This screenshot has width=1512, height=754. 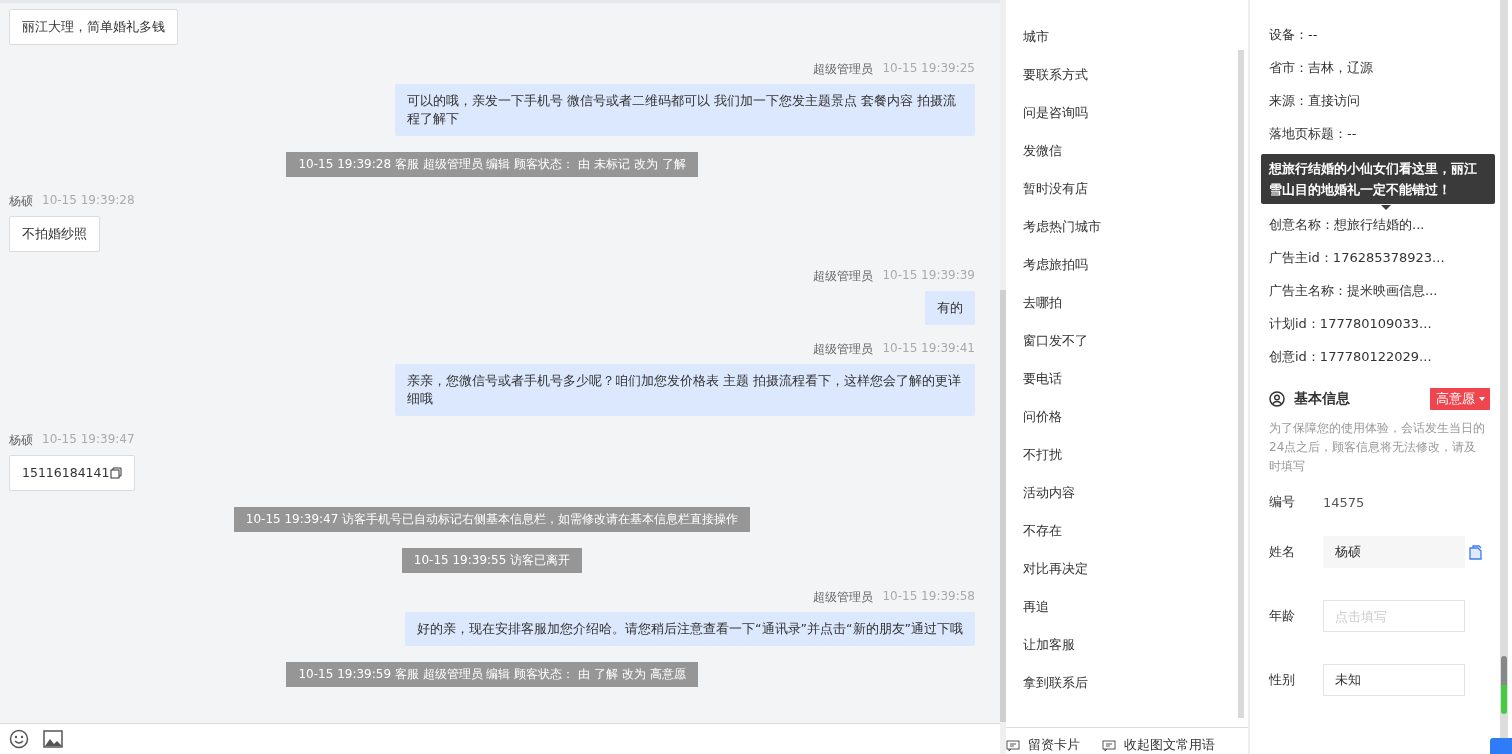 What do you see at coordinates (1282, 680) in the screenshot?
I see `field-label: 性别` at bounding box center [1282, 680].